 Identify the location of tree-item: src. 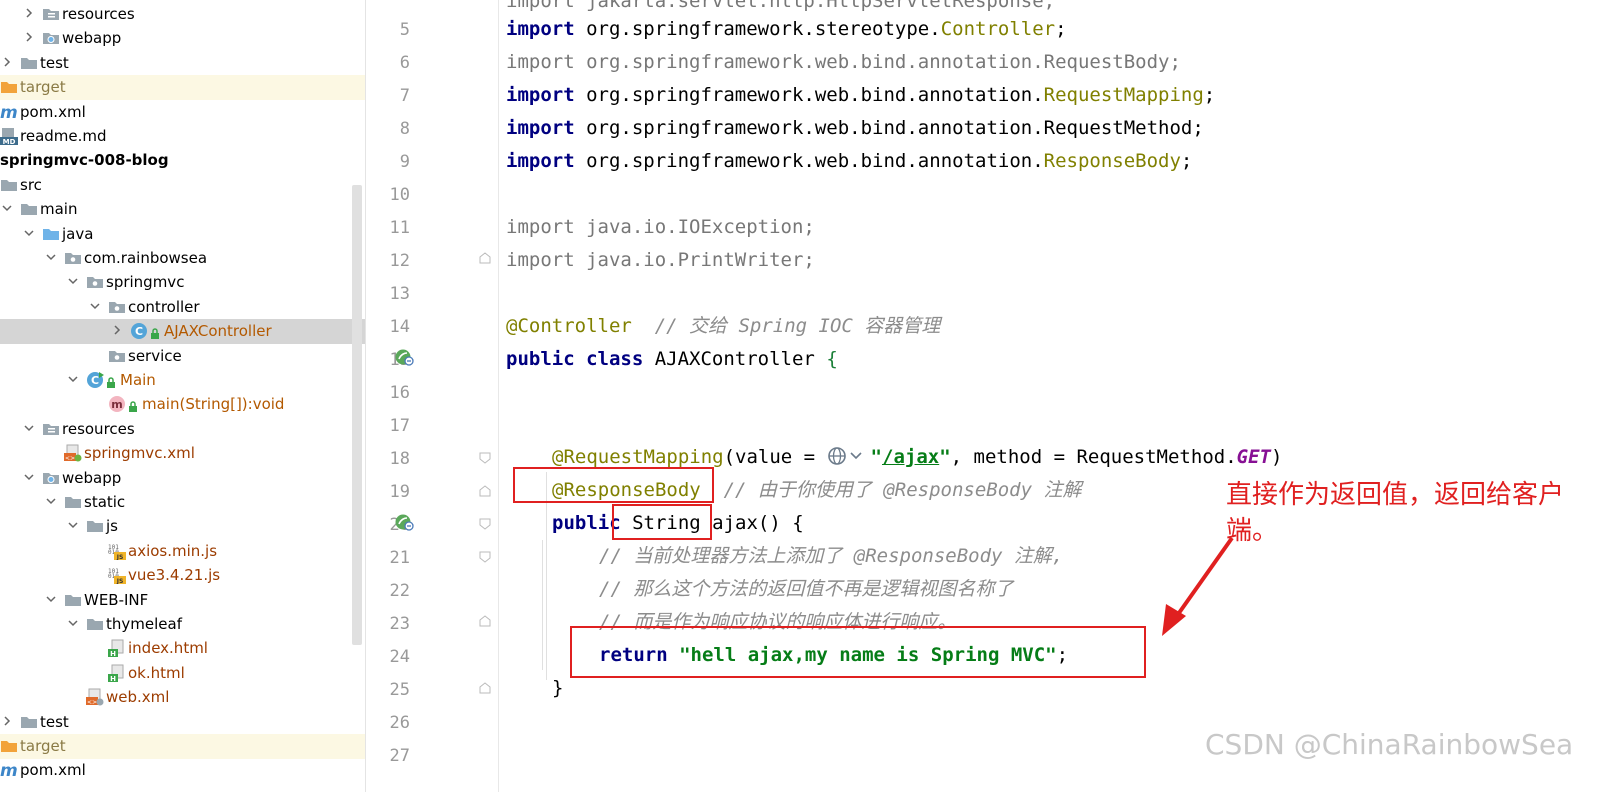
(182, 185).